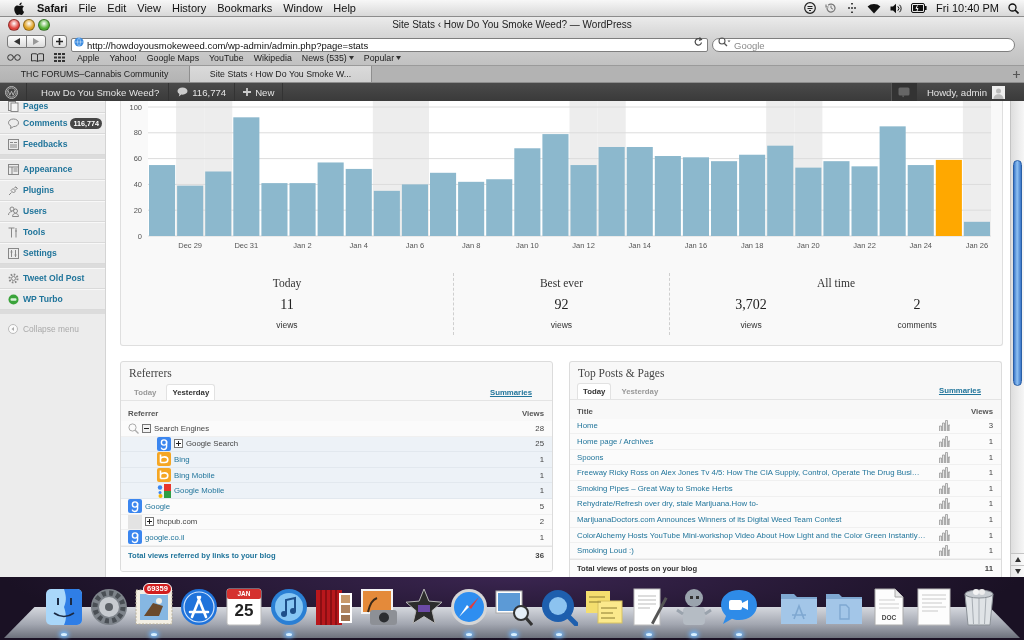 The height and width of the screenshot is (640, 1024). What do you see at coordinates (1017, 273) in the screenshot?
I see `scrollbar-thumb` at bounding box center [1017, 273].